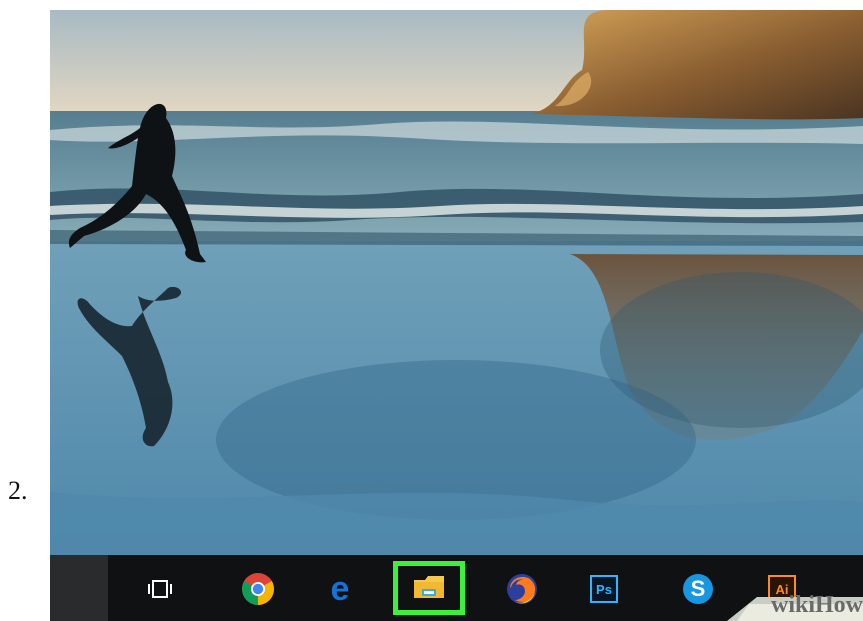  I want to click on file-explorer-icon, so click(429, 587).